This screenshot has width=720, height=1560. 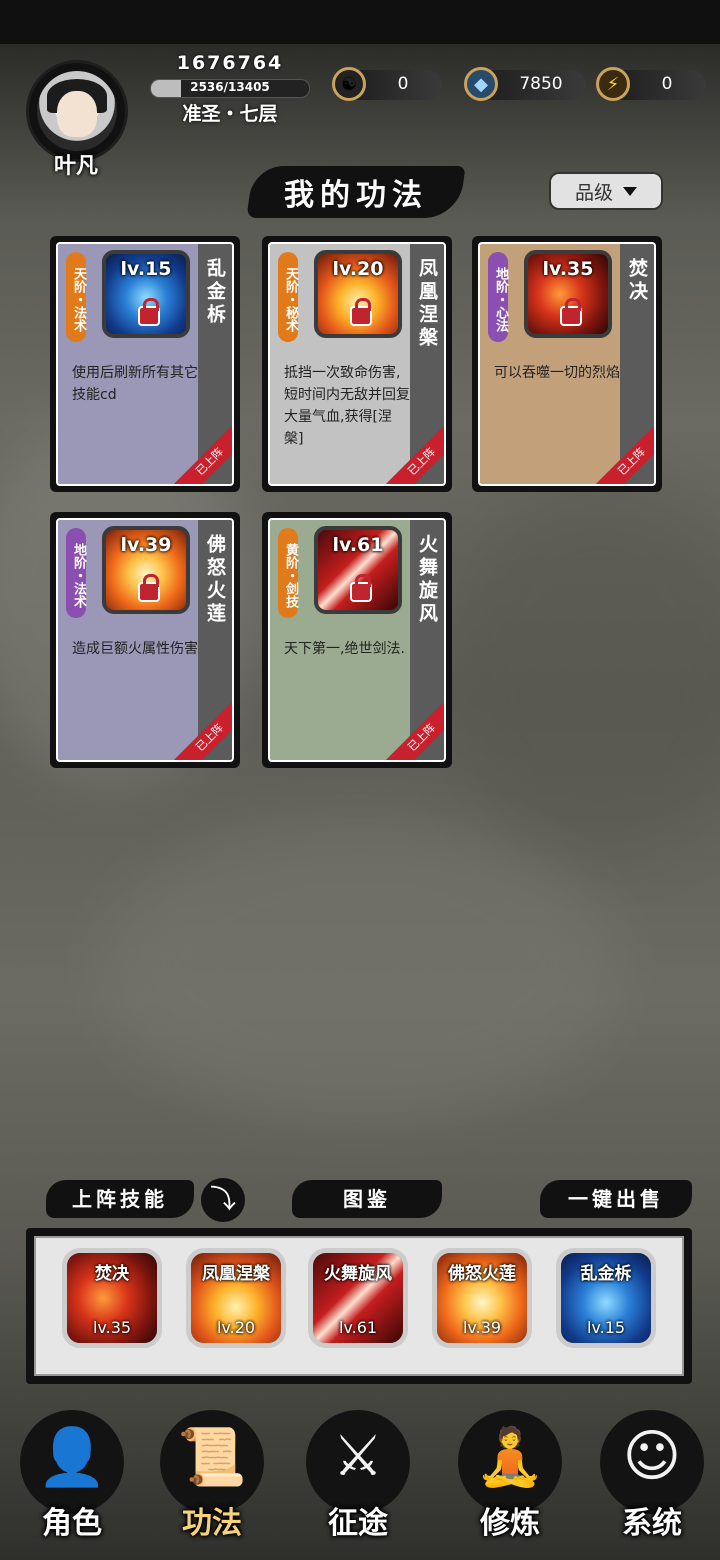 I want to click on deployed-skill-slot: 焚决 lv.35, so click(x=112, y=1298).